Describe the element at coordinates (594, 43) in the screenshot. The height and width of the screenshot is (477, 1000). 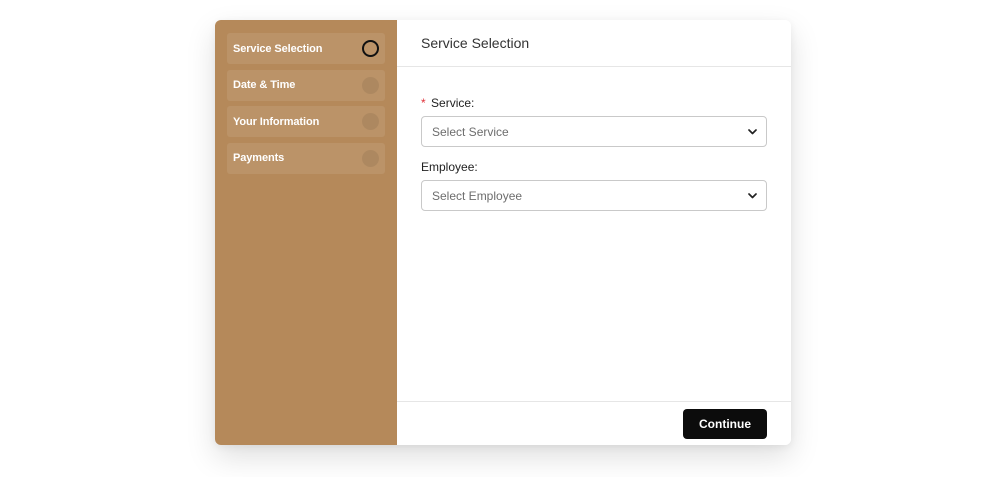
I see `panel-header: Service Selection` at that location.